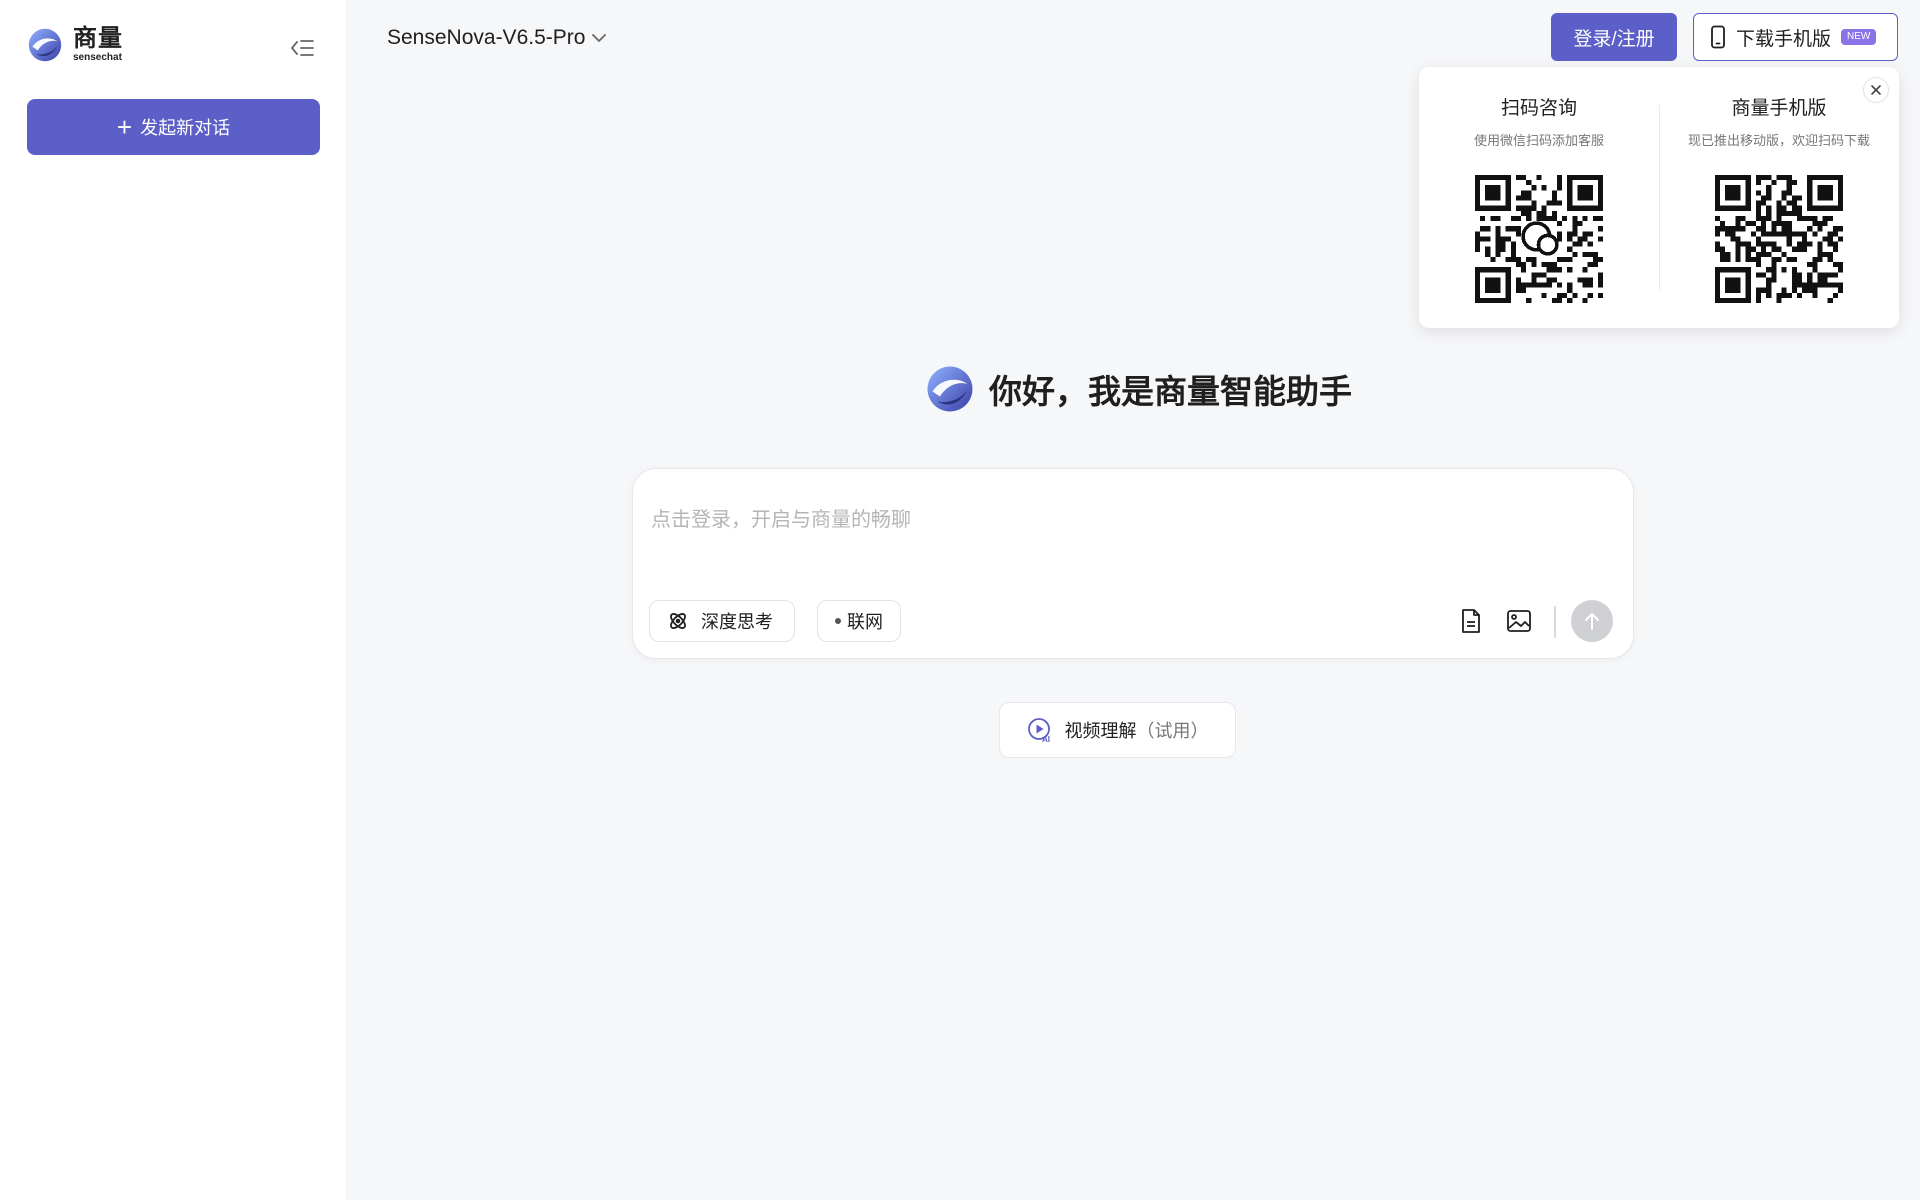  I want to click on video-understanding-button: AI 视频理解 （试用）, so click(1117, 730).